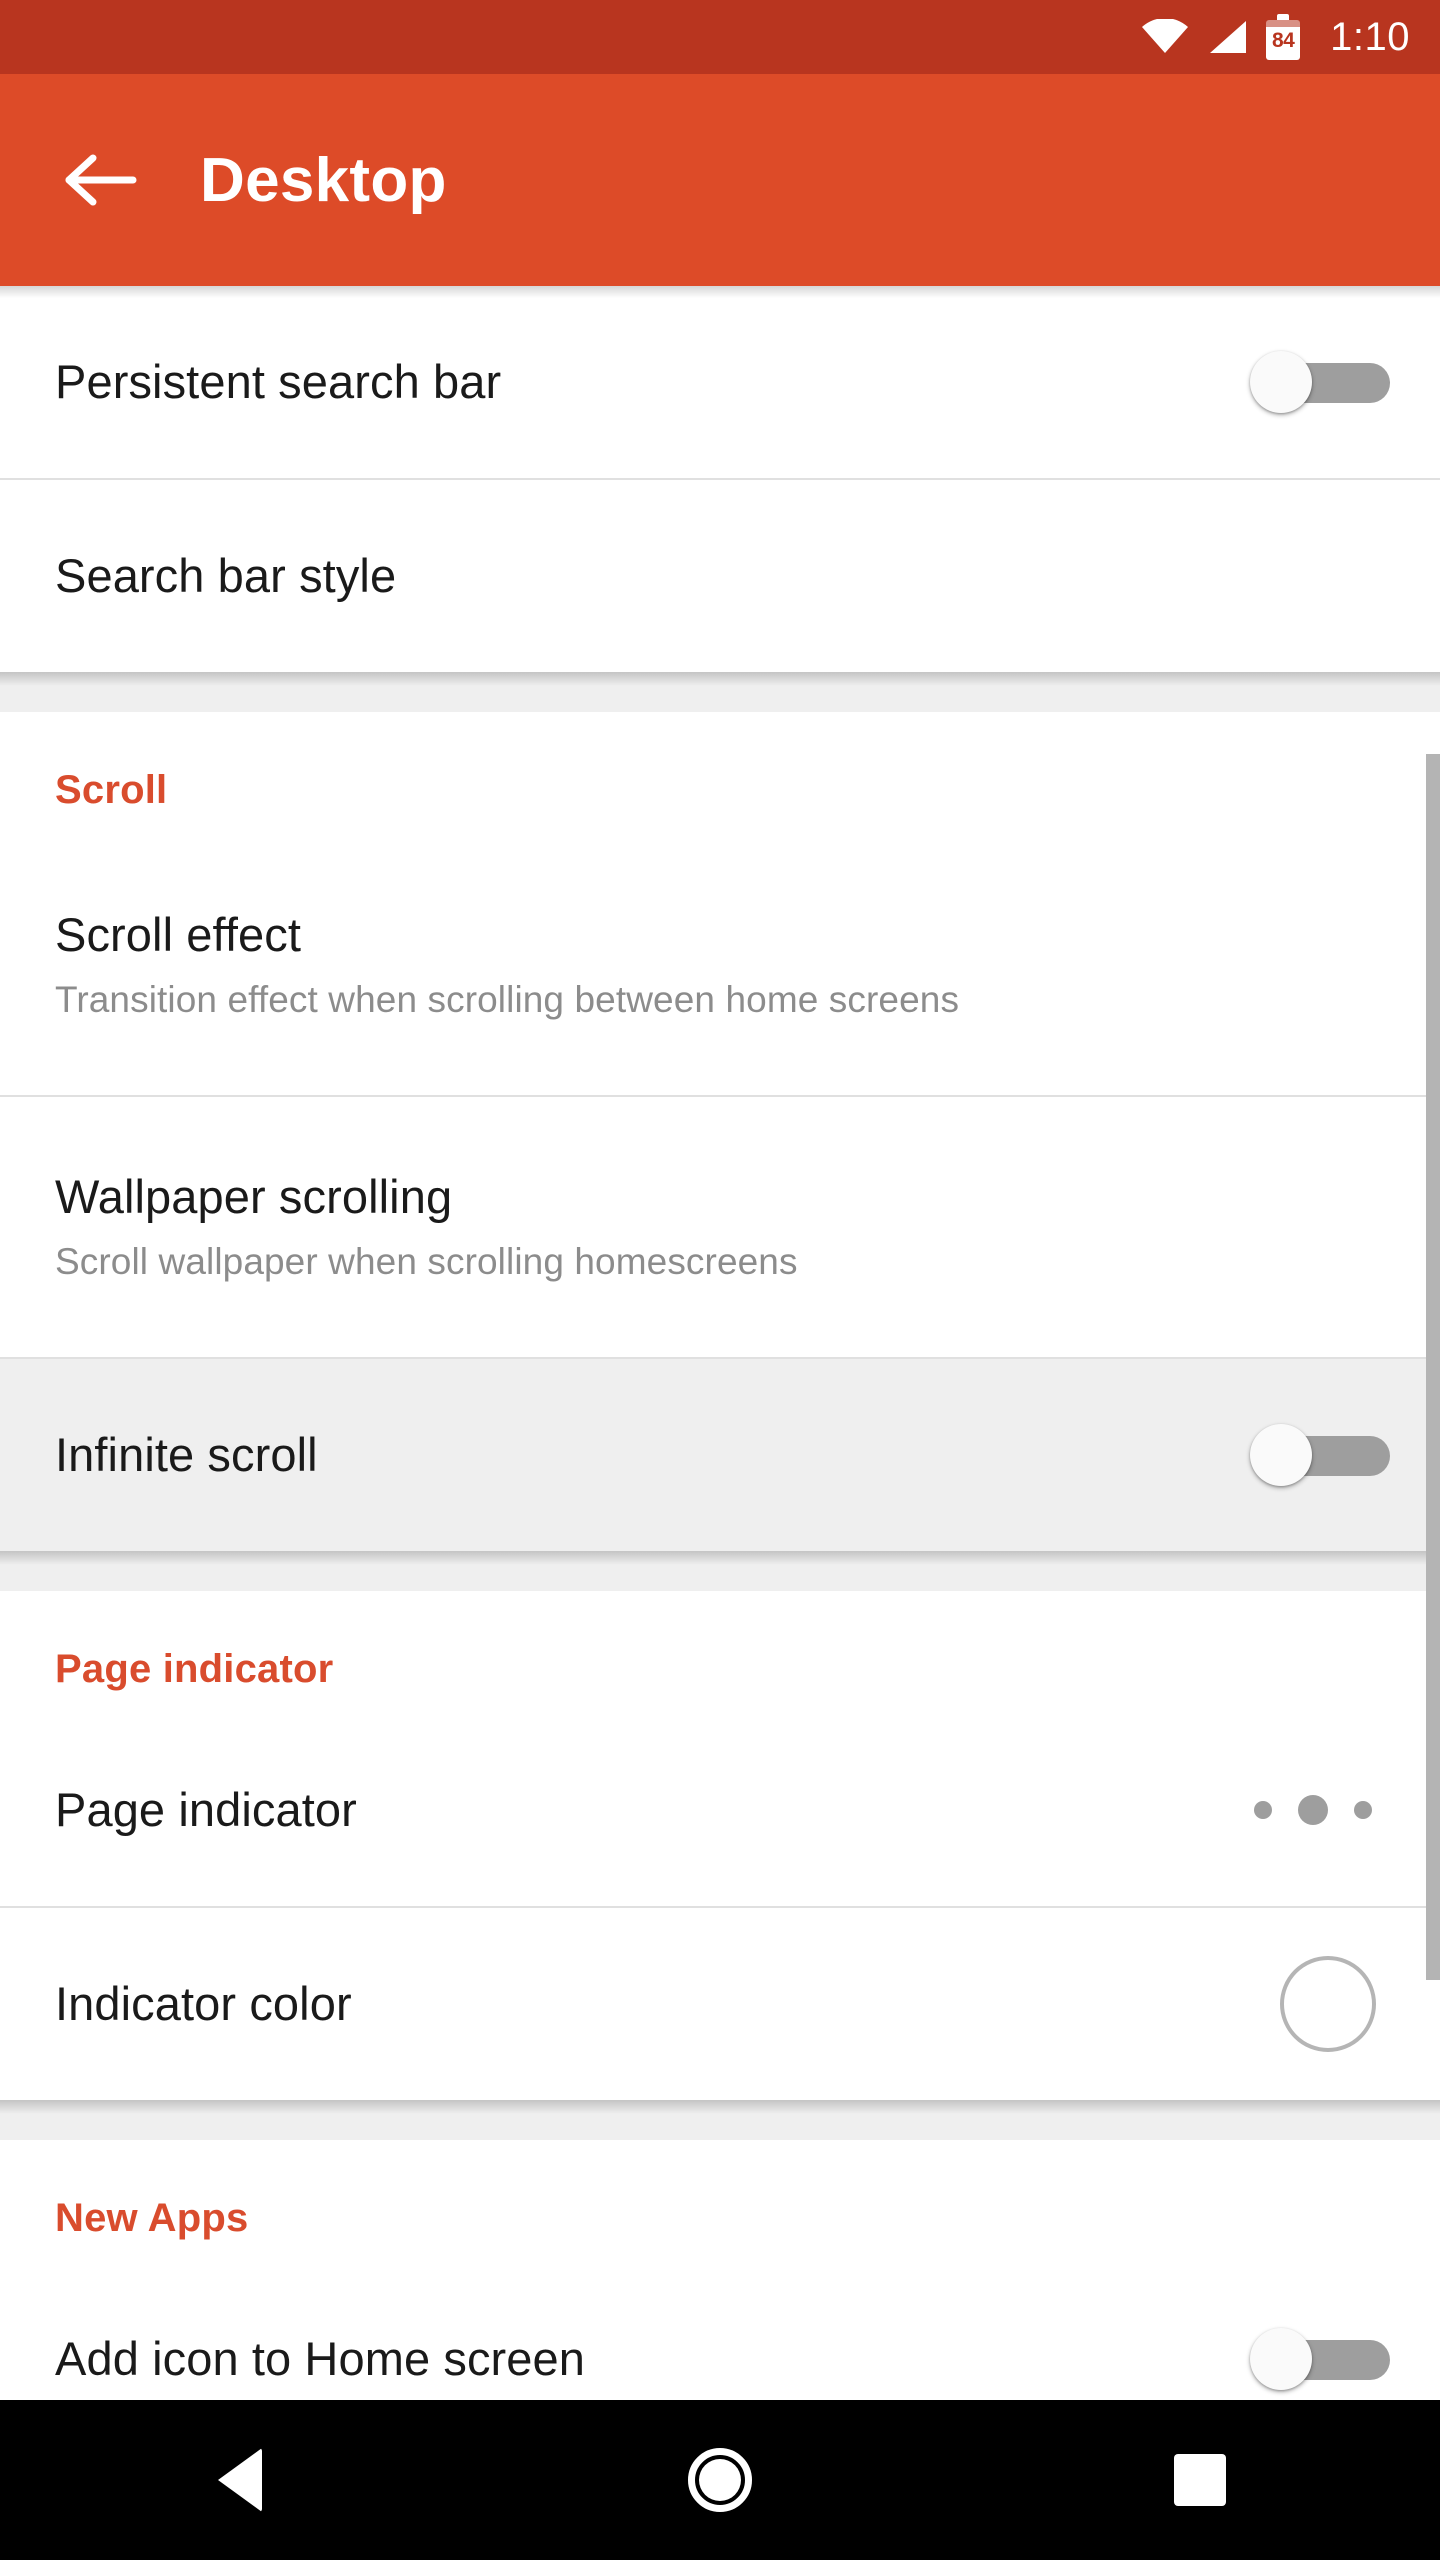 This screenshot has height=2560, width=1440. I want to click on row-text: Infinite scroll, so click(186, 1455).